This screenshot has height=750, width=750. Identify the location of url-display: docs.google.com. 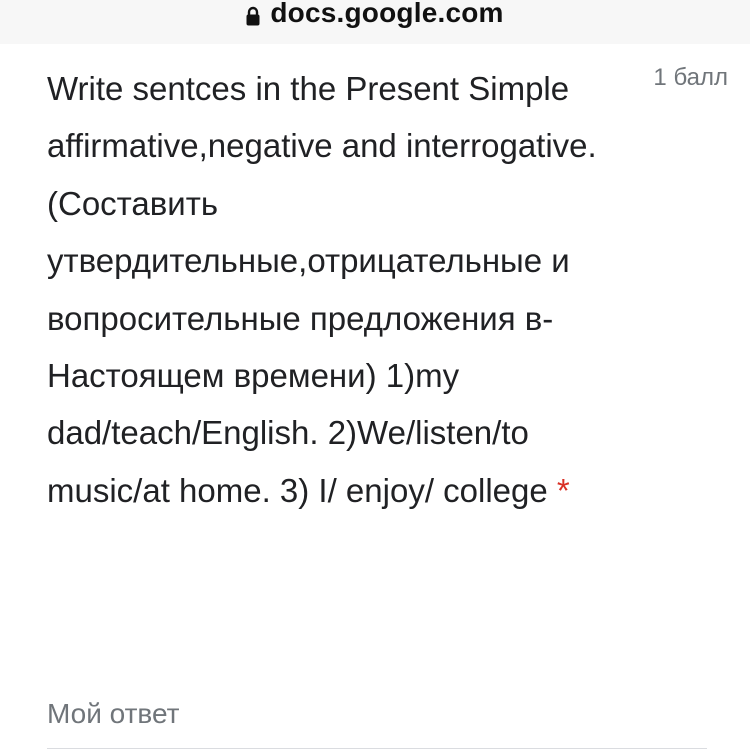
(374, 14).